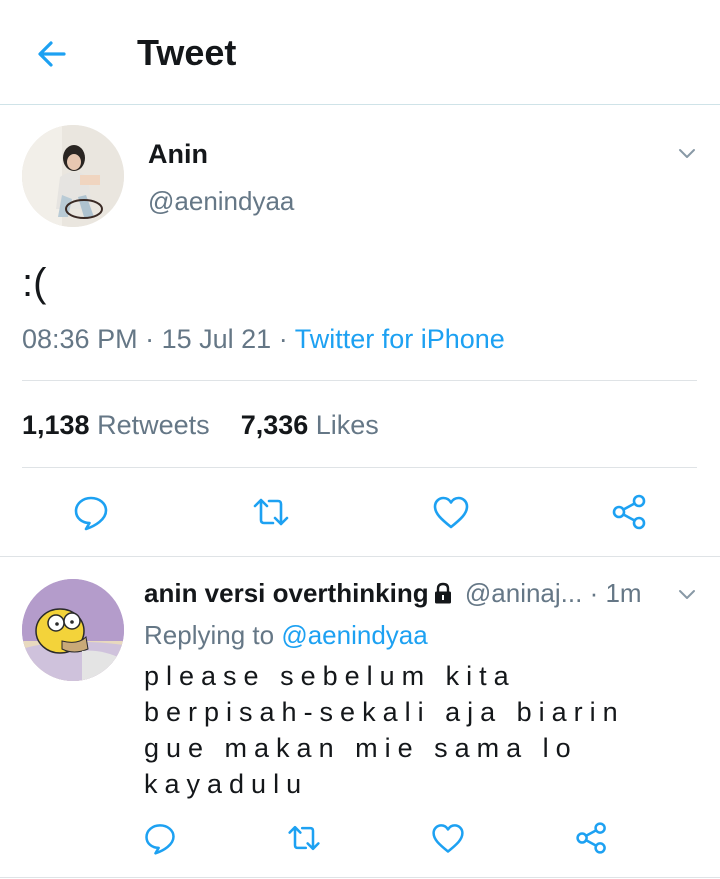 The height and width of the screenshot is (879, 720). I want to click on replying-to-label: Replying to, so click(209, 635).